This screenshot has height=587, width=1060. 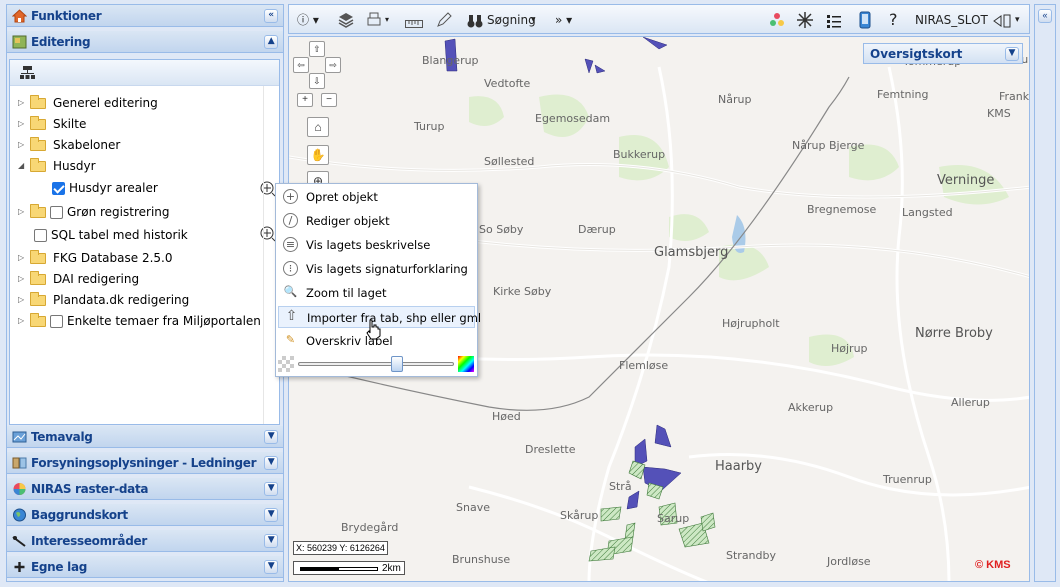 I want to click on tree-label: FKG Database 2.5.0, so click(x=113, y=258).